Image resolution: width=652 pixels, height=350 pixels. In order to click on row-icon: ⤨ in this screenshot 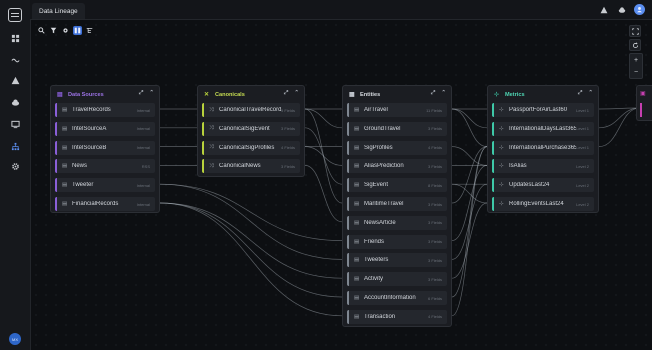, I will do `click(211, 147)`.